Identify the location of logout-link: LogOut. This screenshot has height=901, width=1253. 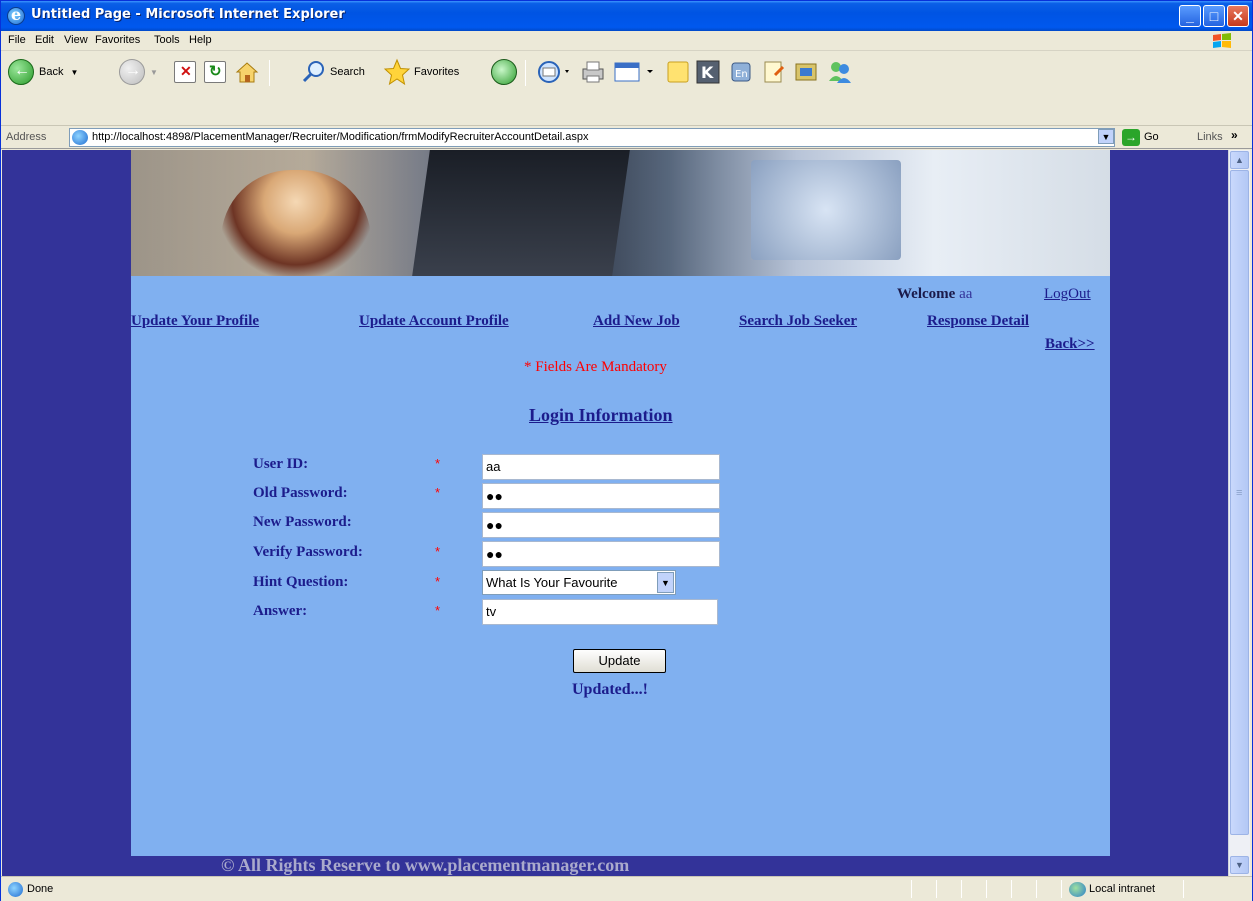
(1067, 294).